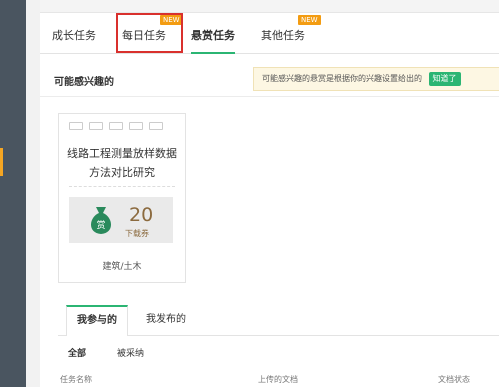 The width and height of the screenshot is (499, 387). What do you see at coordinates (77, 352) in the screenshot?
I see `filter-all: 全部` at bounding box center [77, 352].